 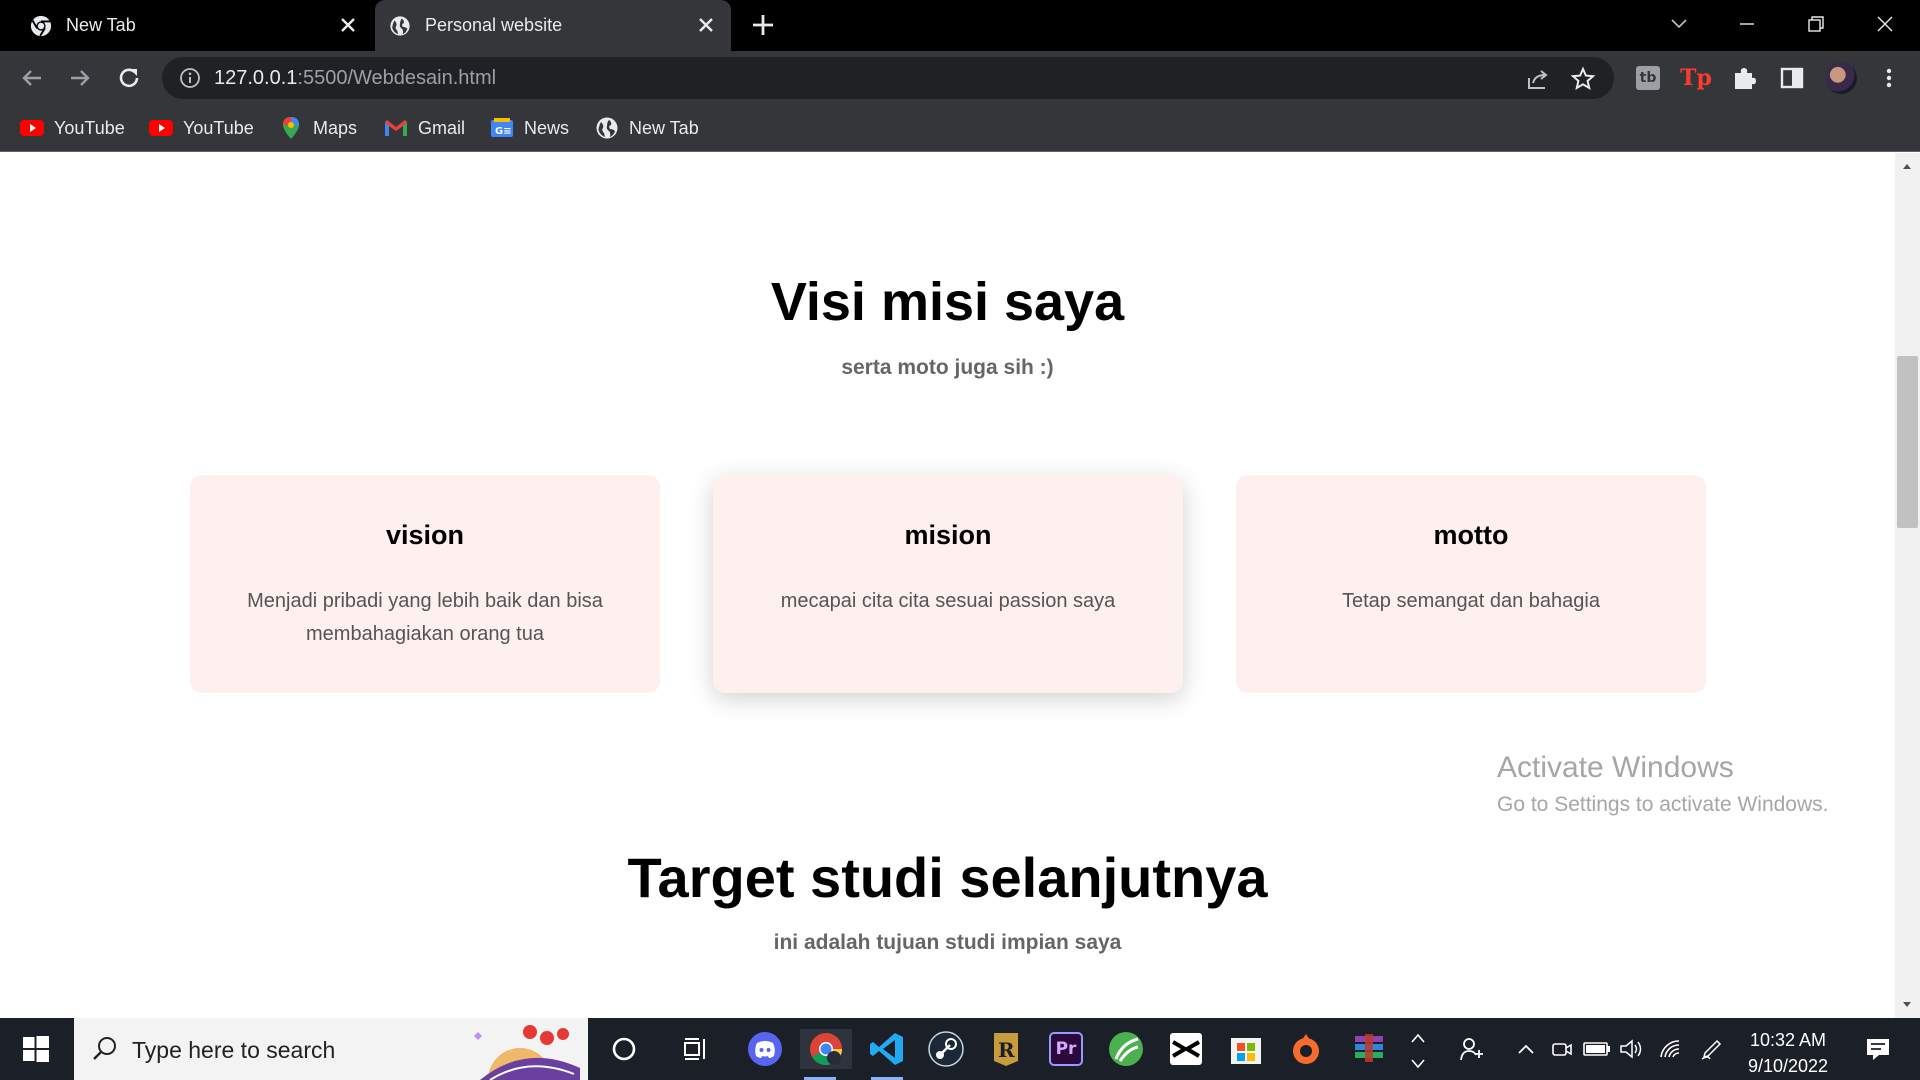 What do you see at coordinates (234, 1050) in the screenshot?
I see `search-placeholder: Type here to search` at bounding box center [234, 1050].